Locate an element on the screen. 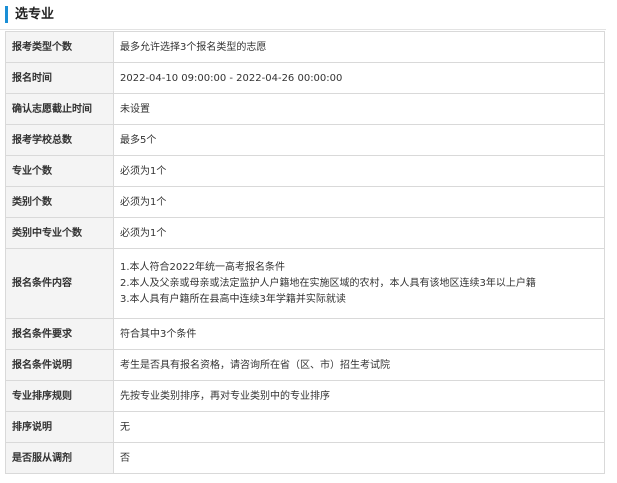  table-row: 专业个数 必须为1个 is located at coordinates (305, 171).